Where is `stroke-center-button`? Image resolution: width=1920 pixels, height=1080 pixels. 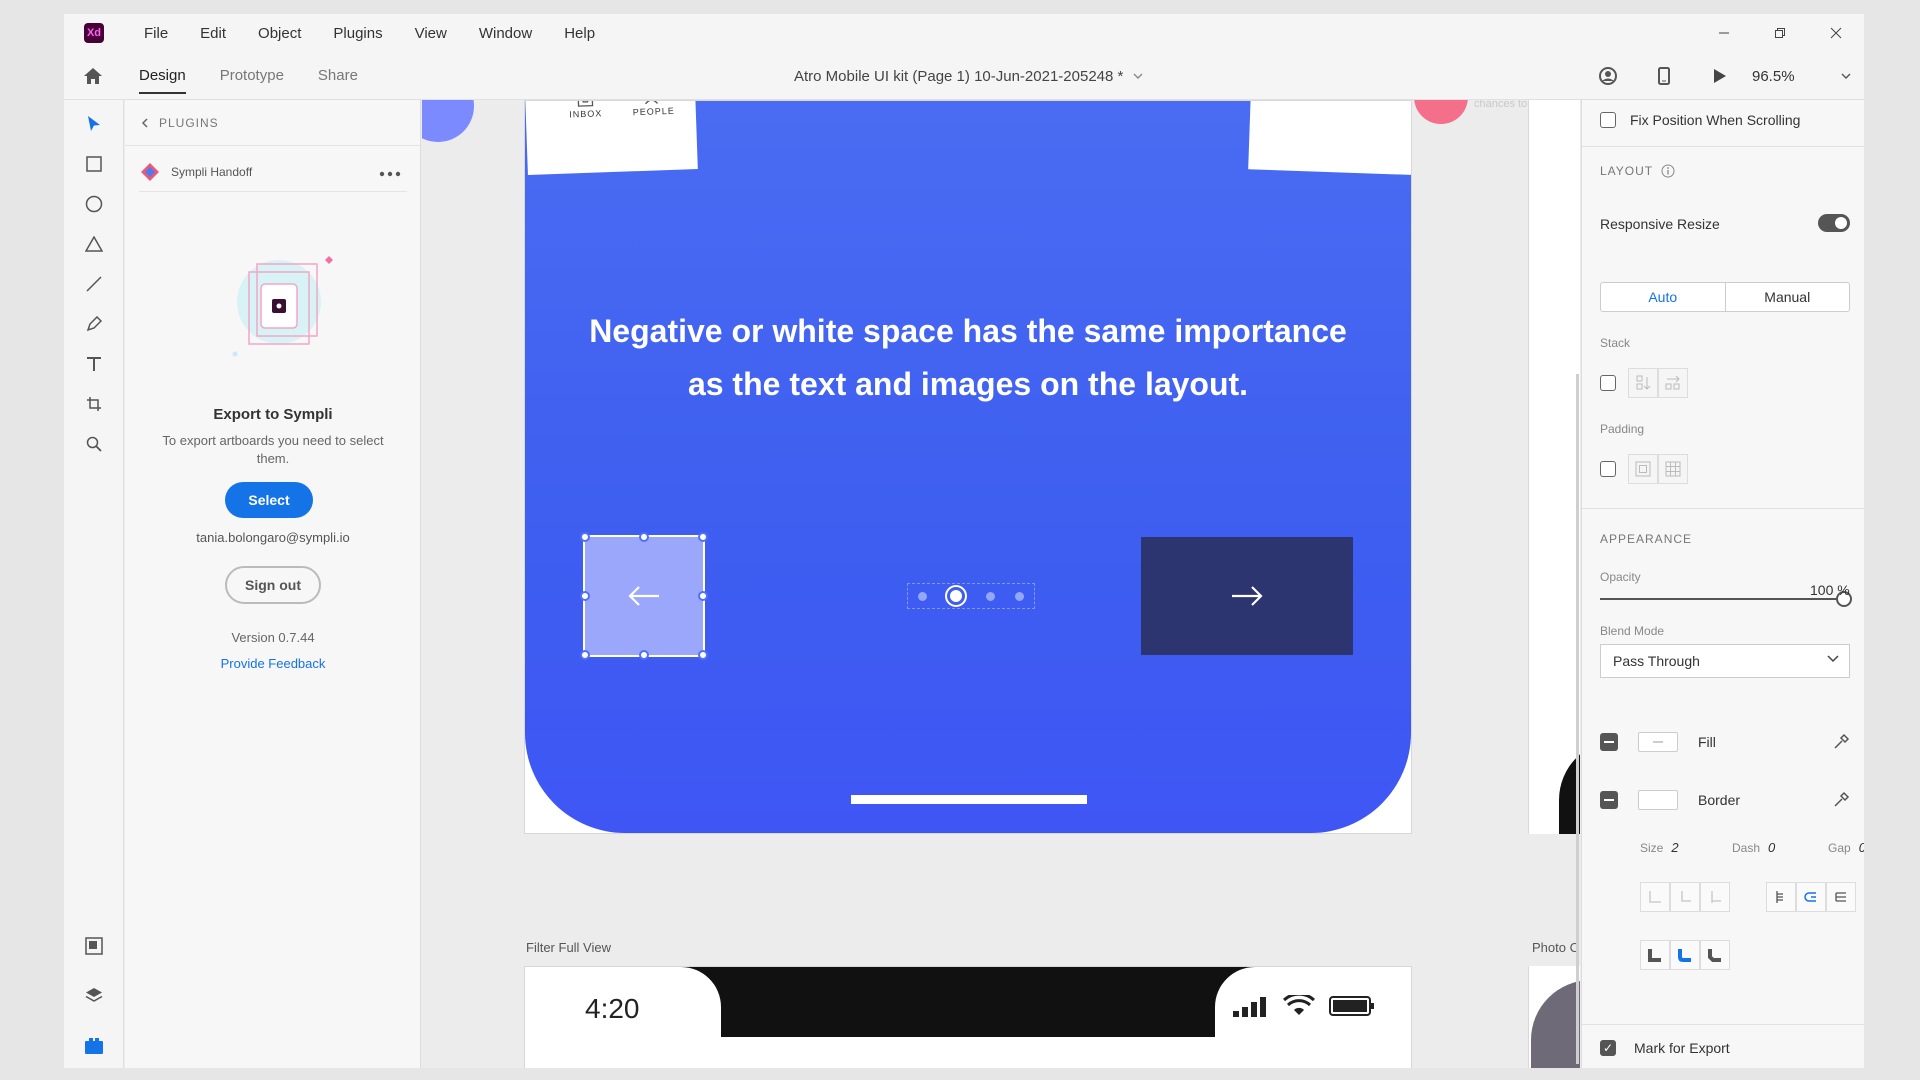 stroke-center-button is located at coordinates (1841, 897).